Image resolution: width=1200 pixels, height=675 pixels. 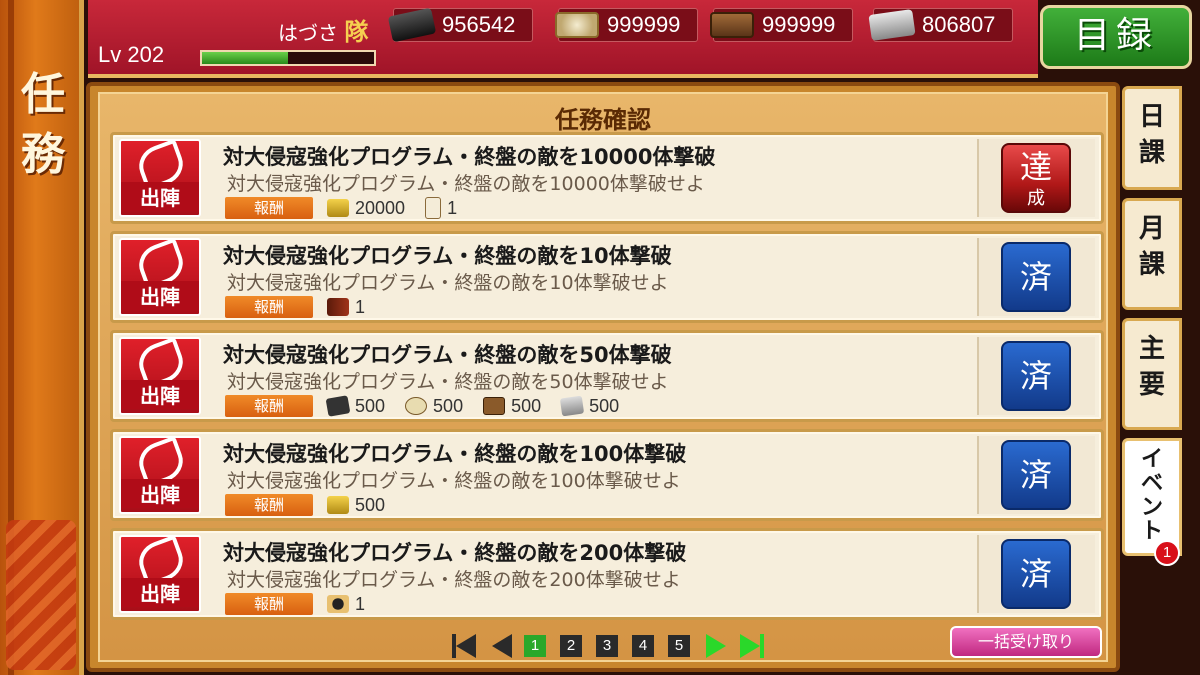 I want to click on resource-rice: 999999, so click(x=626, y=25).